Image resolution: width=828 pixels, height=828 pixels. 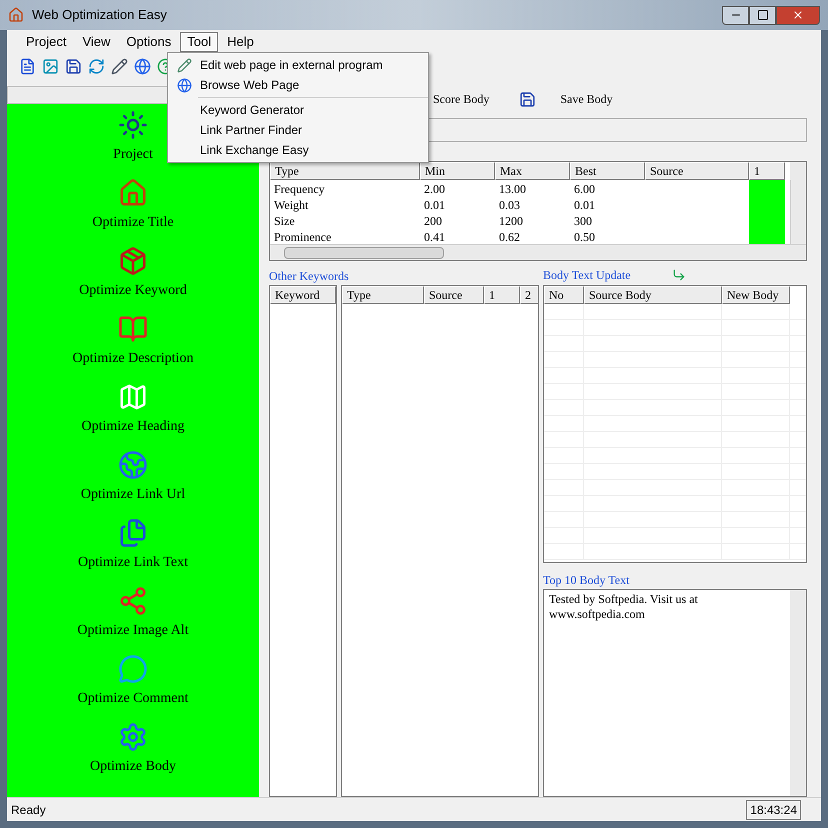 I want to click on text-area: Tested by Softpedia. Visit us at www.softpedia.com, so click(x=675, y=693).